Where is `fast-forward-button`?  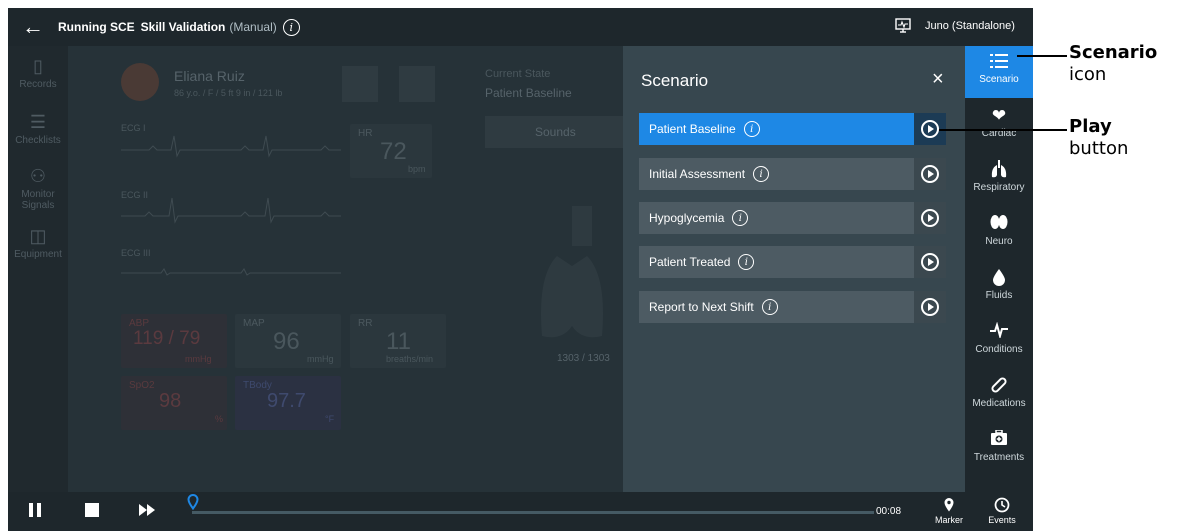
fast-forward-button is located at coordinates (147, 512).